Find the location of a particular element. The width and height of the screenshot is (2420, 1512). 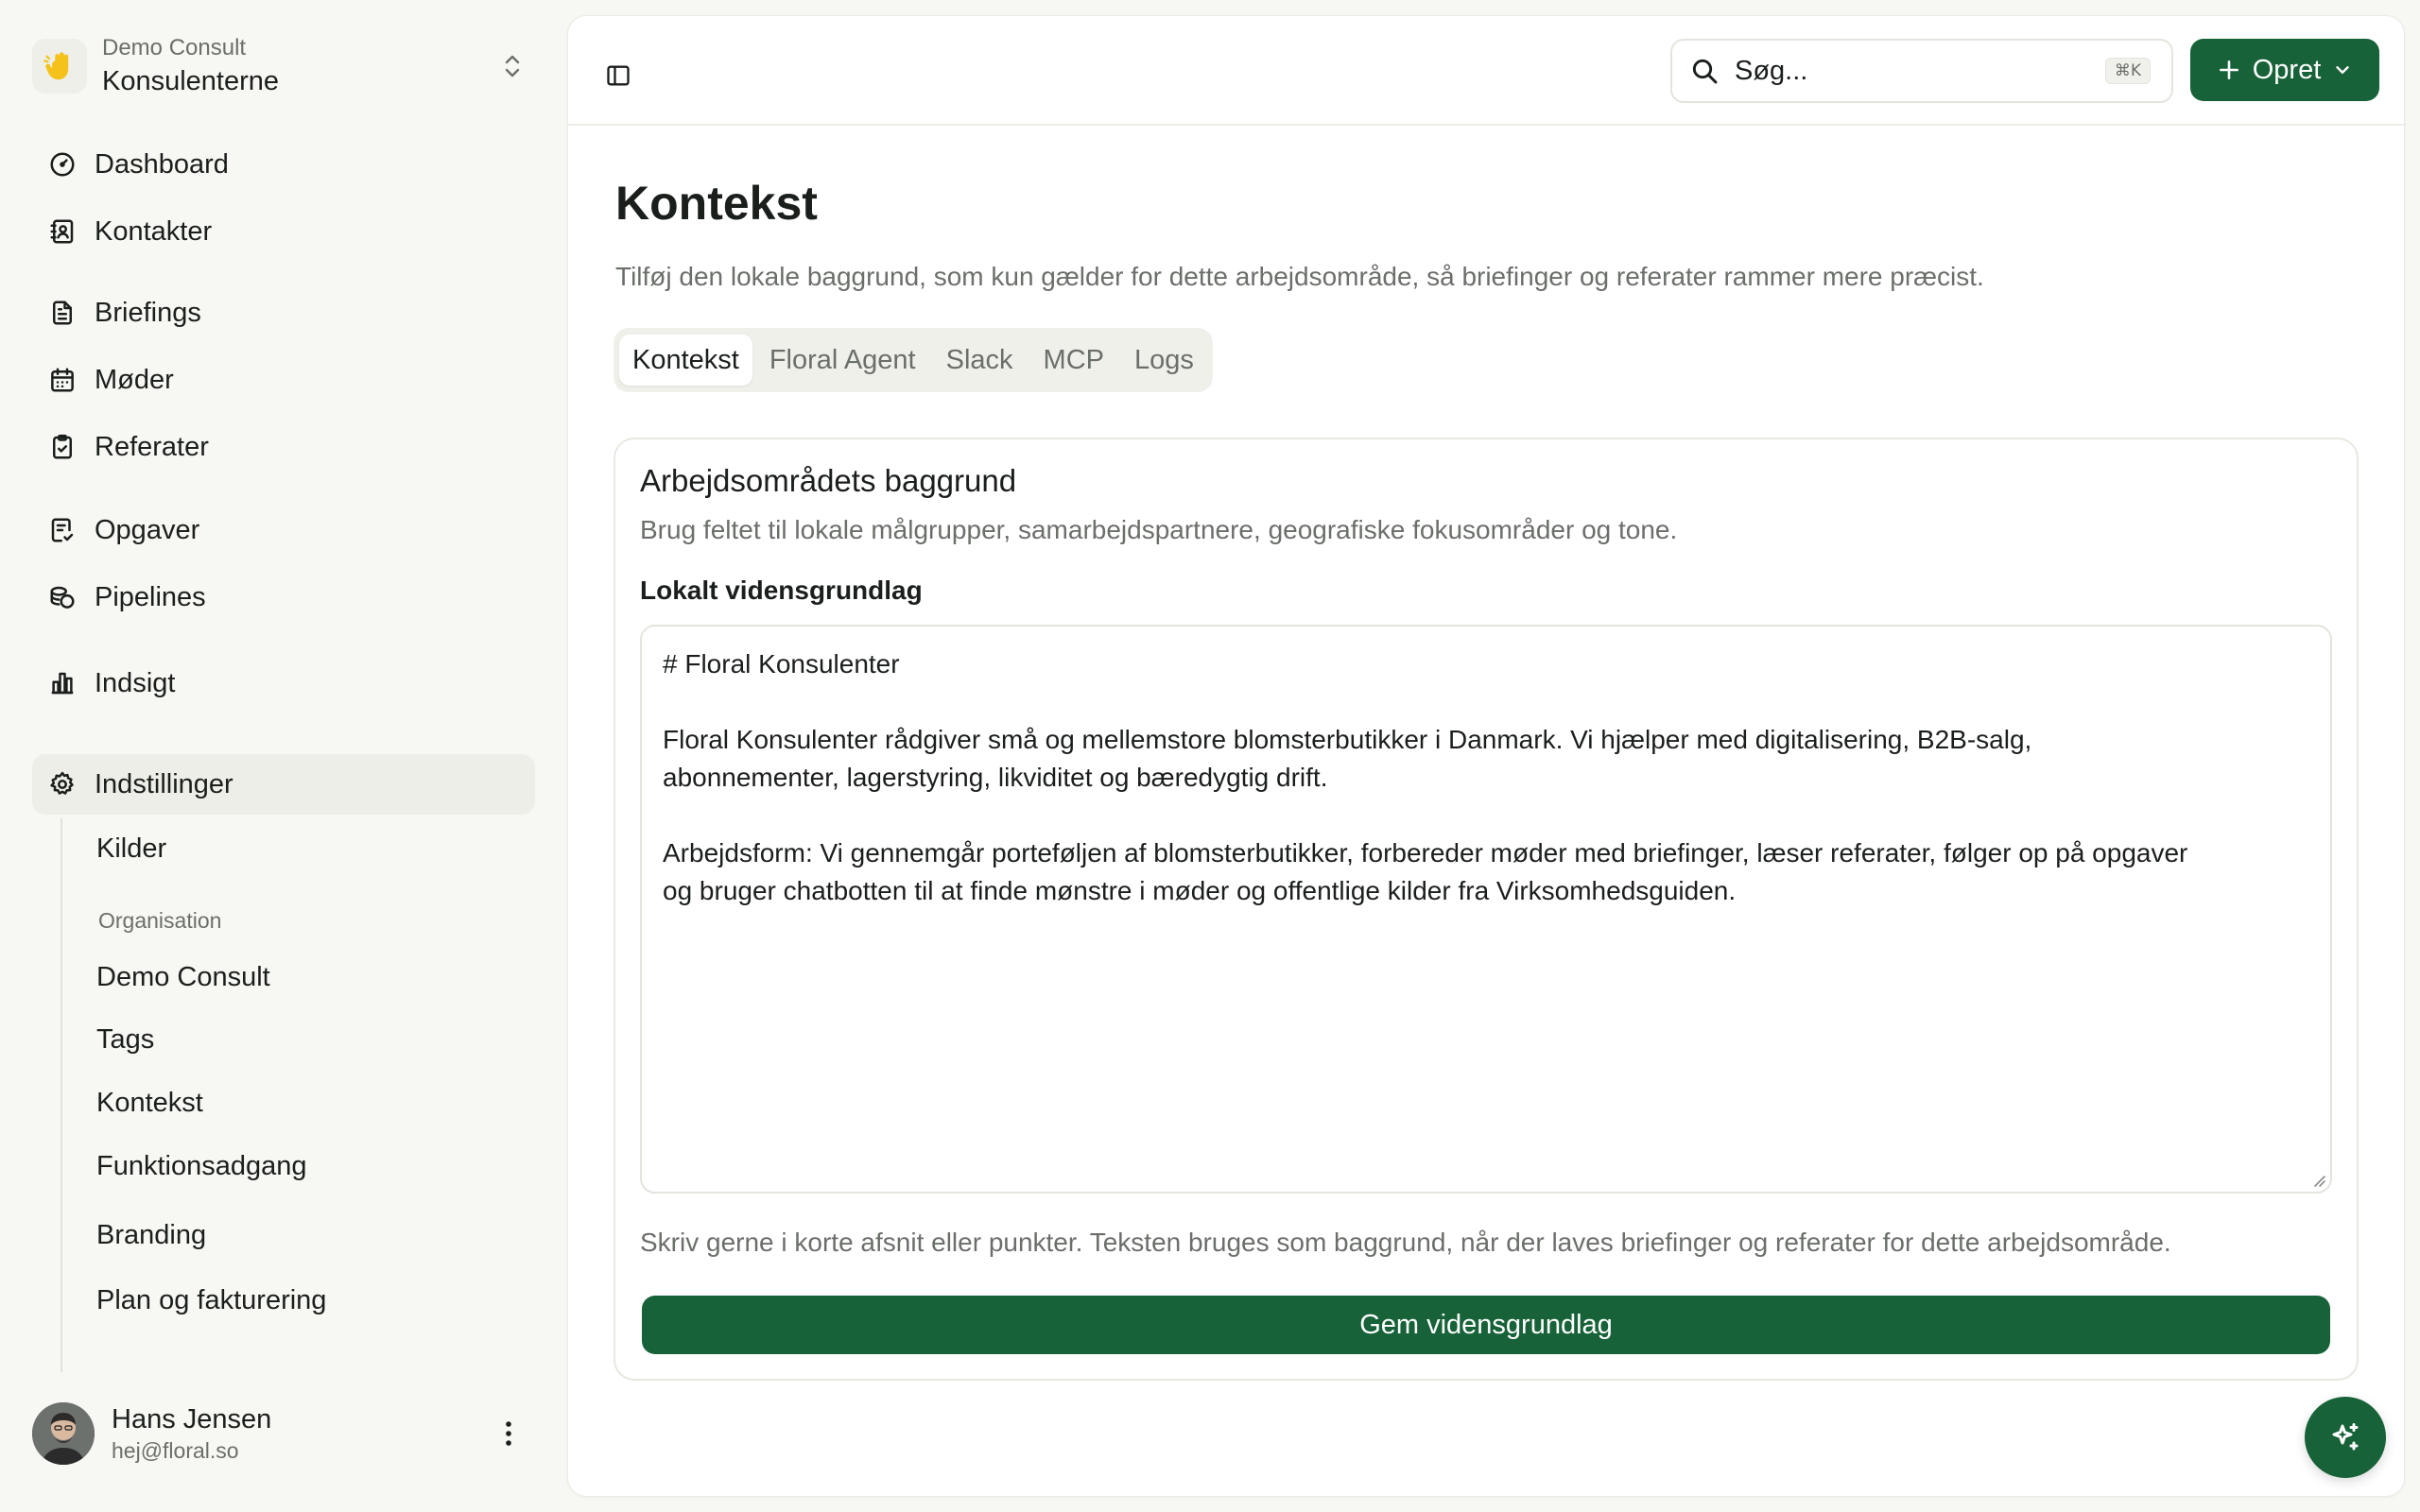

tab-list: Kontekst Floral Agent Slack MCP Logs is located at coordinates (913, 360).